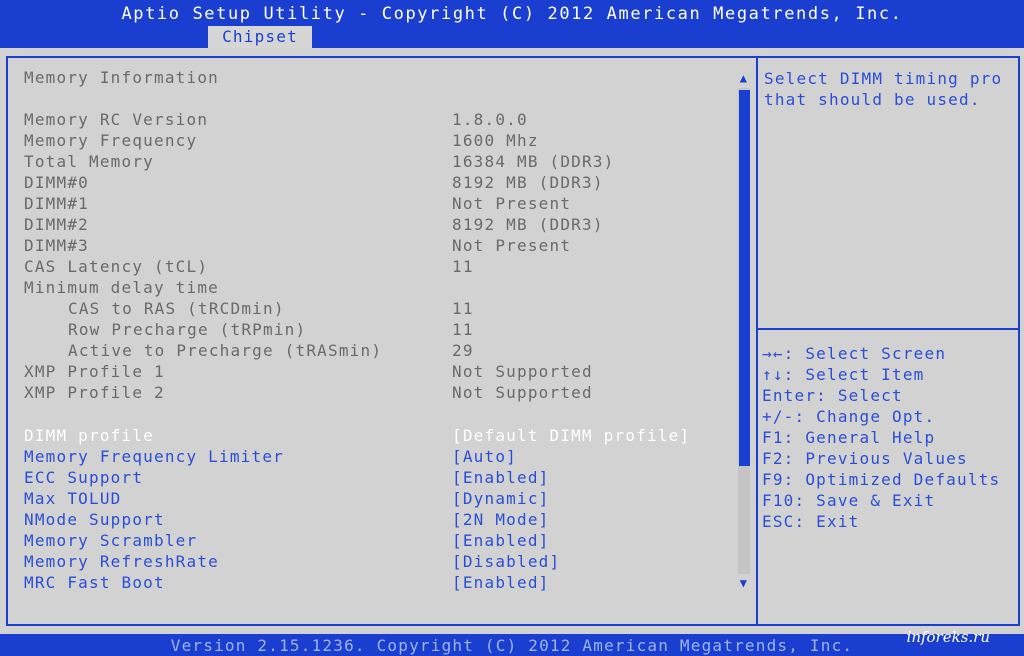  Describe the element at coordinates (501, 498) in the screenshot. I see `option-value: [Dynamic]` at that location.